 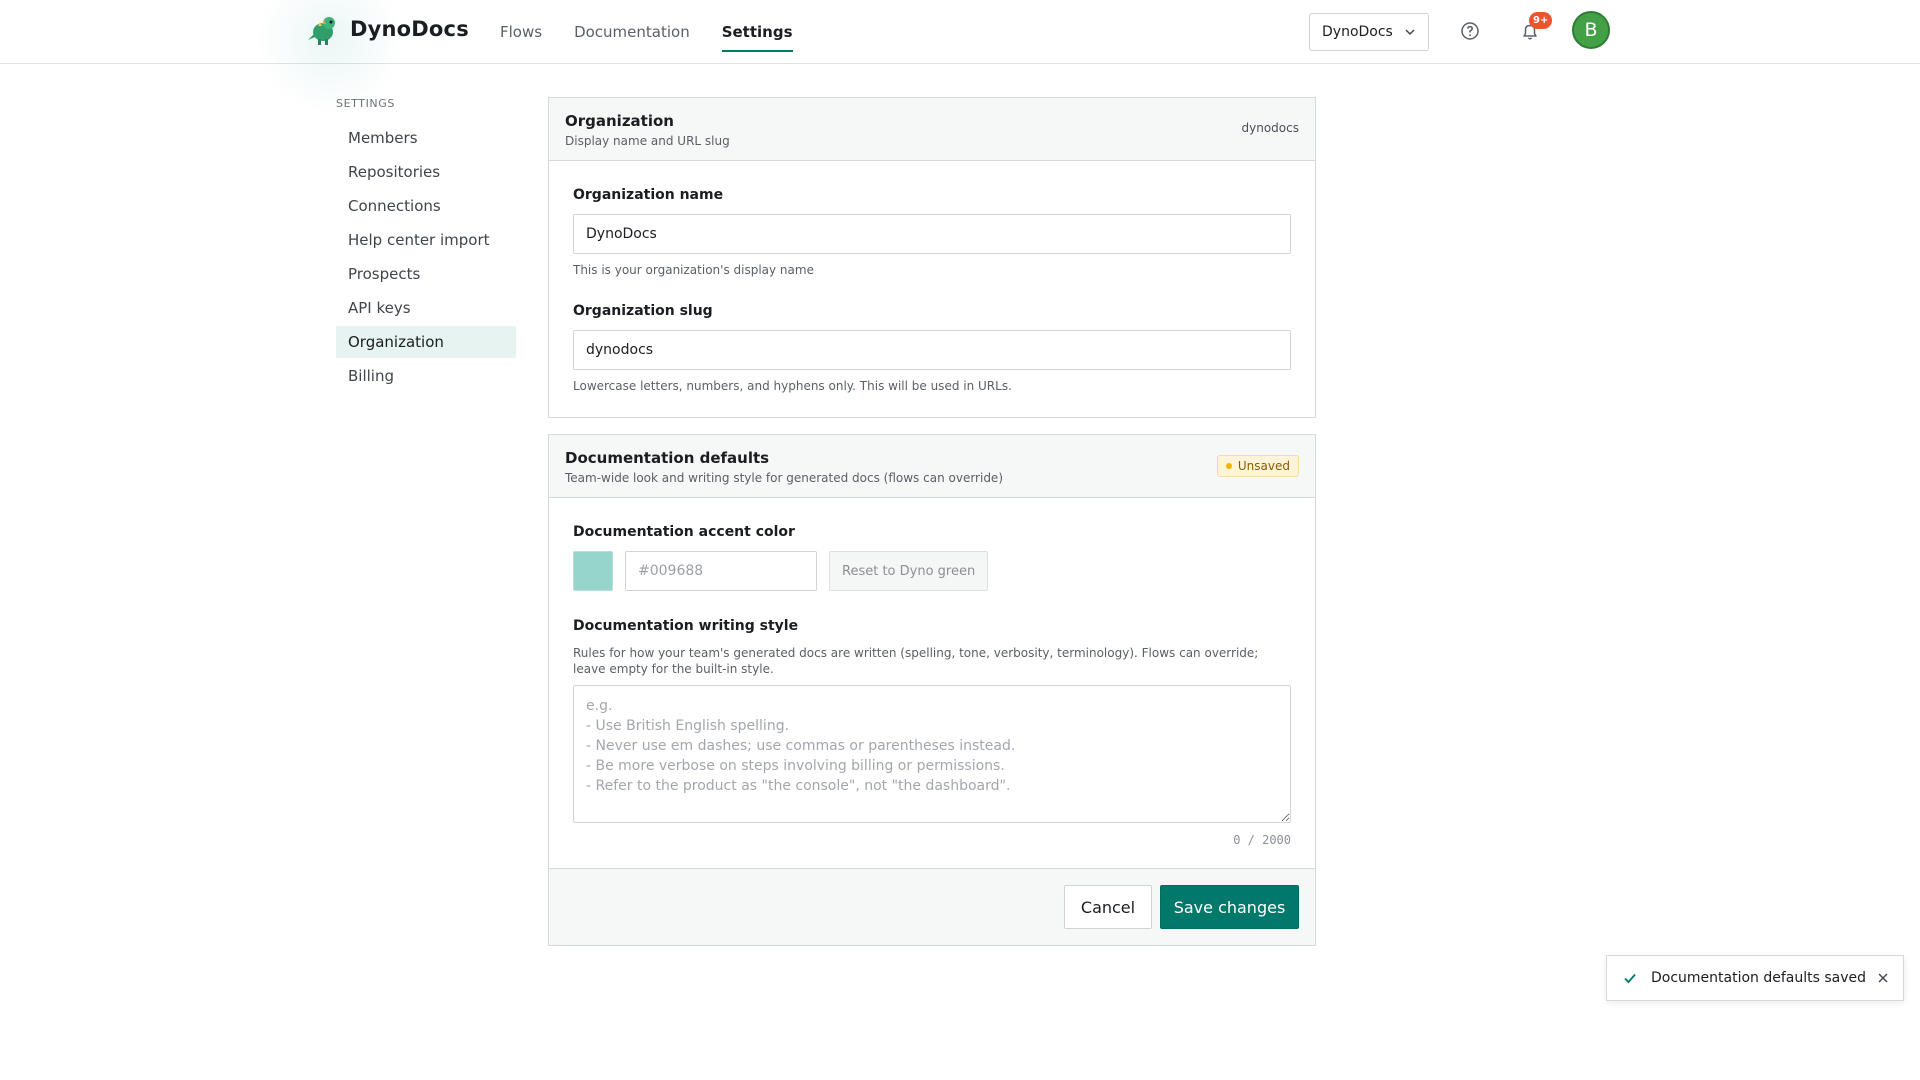 What do you see at coordinates (1541, 20) in the screenshot?
I see `notification-badge: 9+` at bounding box center [1541, 20].